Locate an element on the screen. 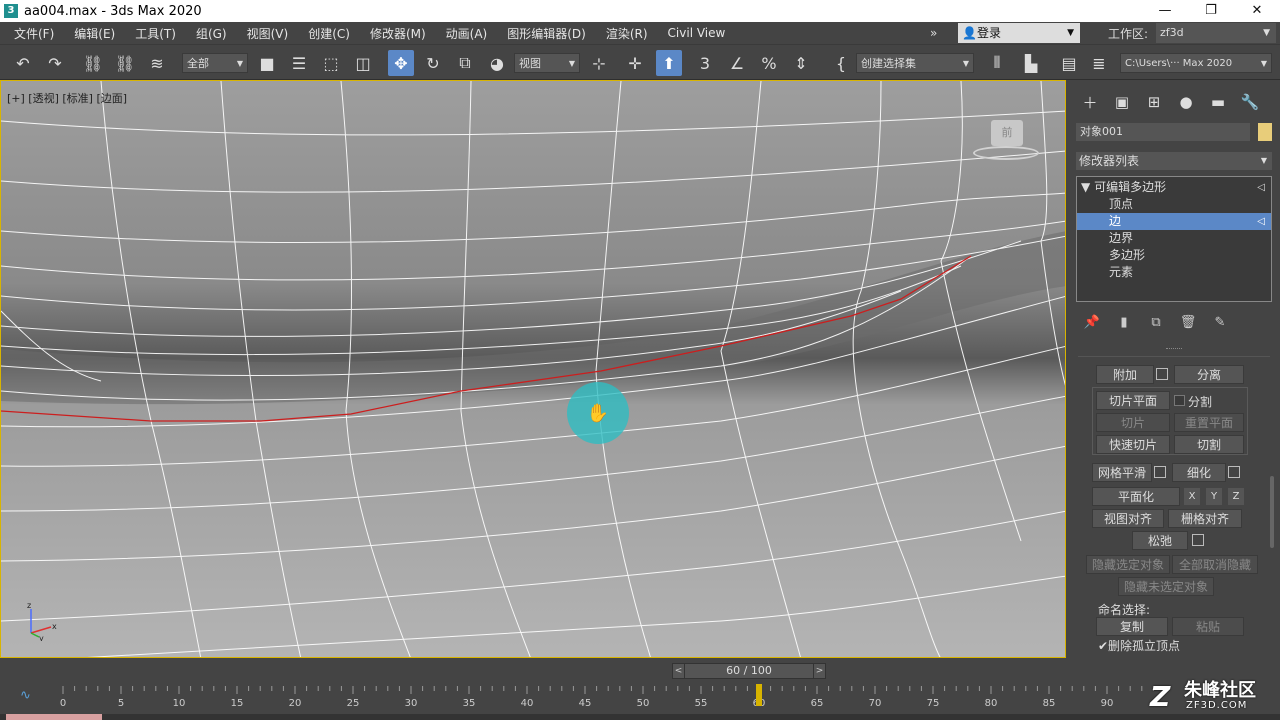  scale-icon: ⧉ is located at coordinates (465, 63).